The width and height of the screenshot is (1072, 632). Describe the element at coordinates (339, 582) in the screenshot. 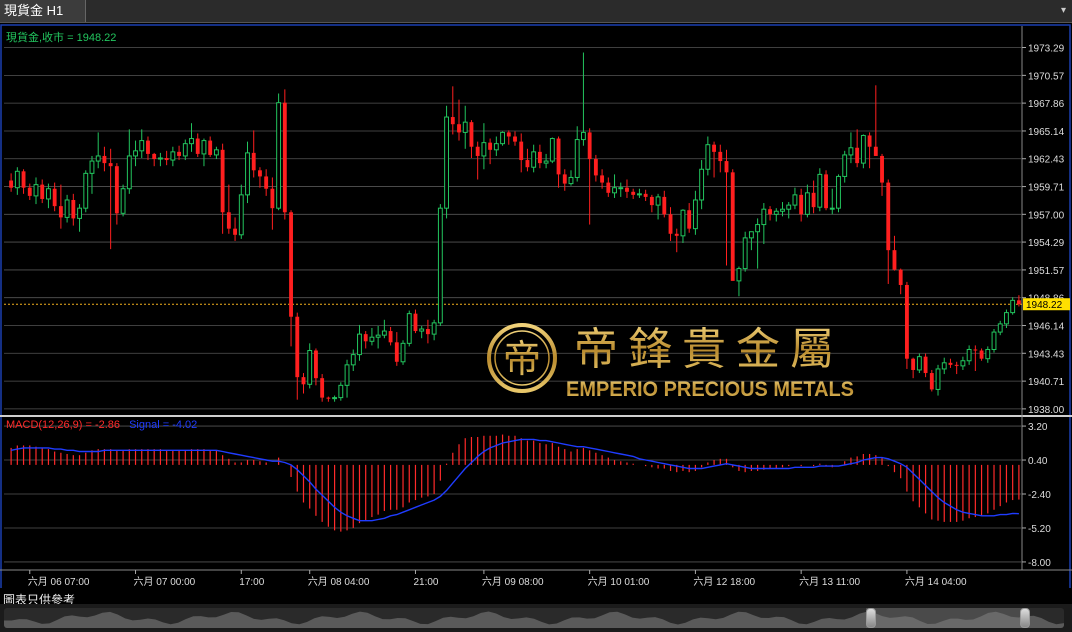

I see `time-tick-label: 六月 08 04:00` at that location.